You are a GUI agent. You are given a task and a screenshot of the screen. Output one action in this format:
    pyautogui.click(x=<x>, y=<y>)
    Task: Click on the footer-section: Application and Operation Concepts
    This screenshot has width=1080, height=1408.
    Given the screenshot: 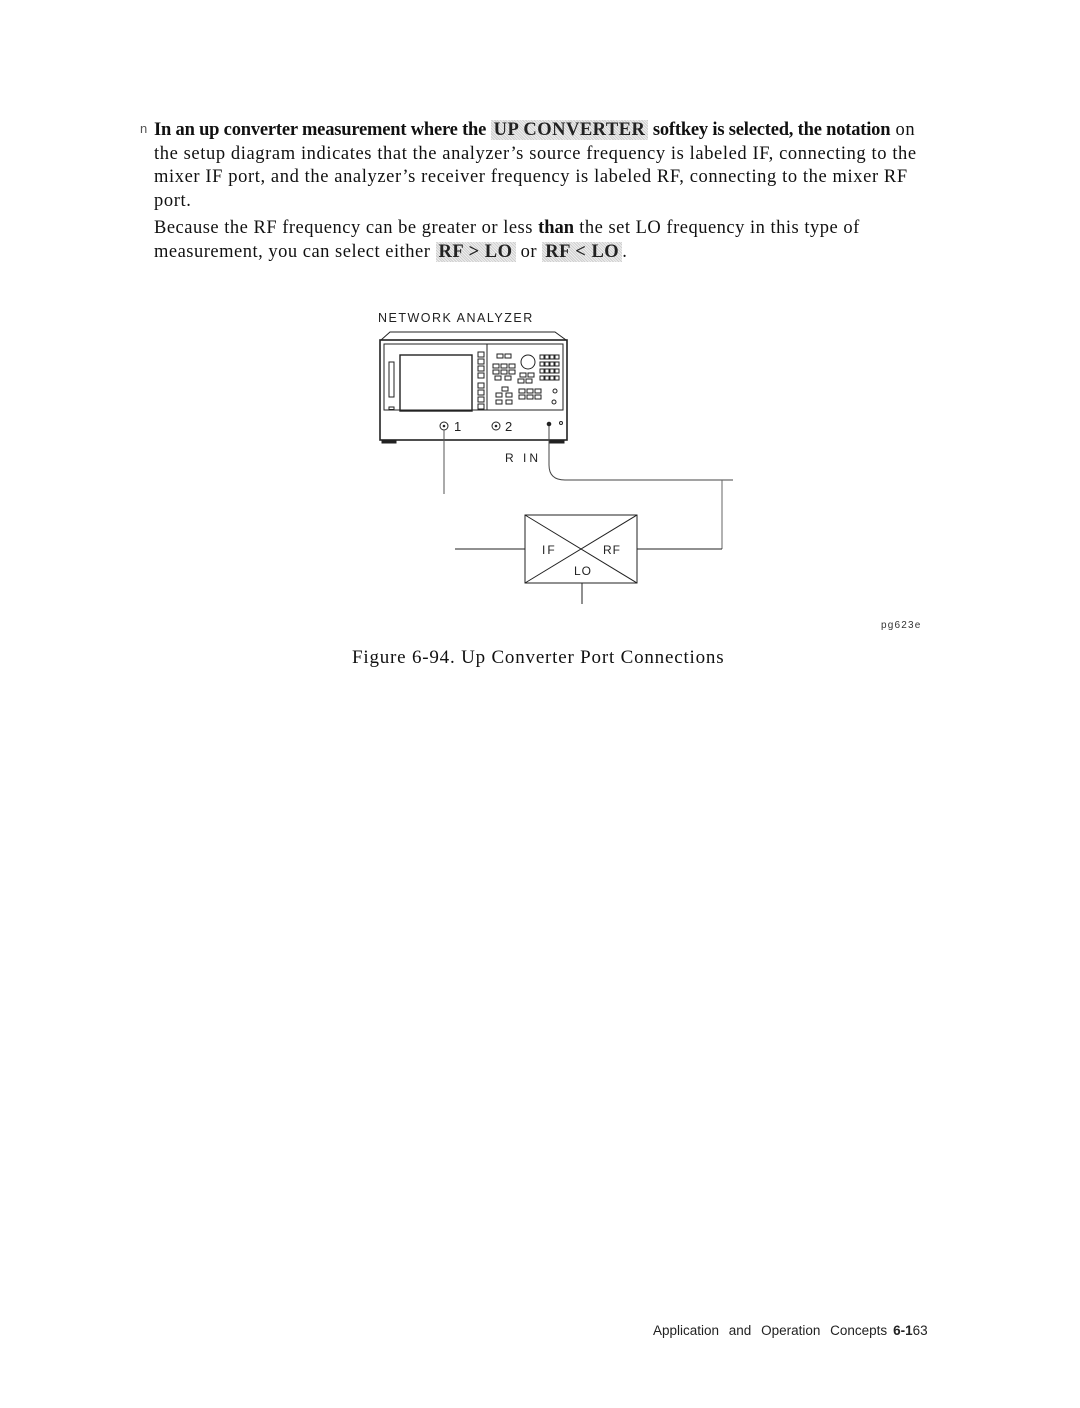 What is the action you would take?
    pyautogui.click(x=770, y=1330)
    